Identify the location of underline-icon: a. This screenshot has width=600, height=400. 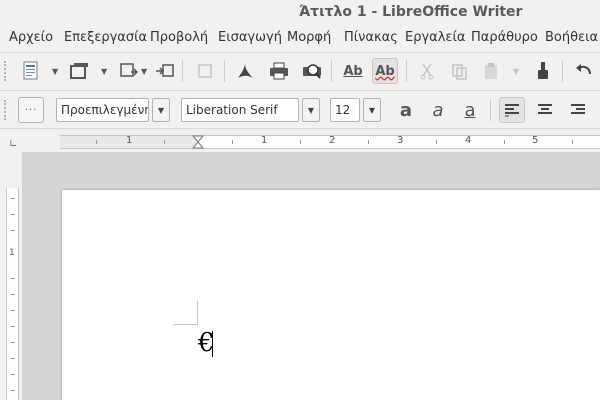
(470, 110).